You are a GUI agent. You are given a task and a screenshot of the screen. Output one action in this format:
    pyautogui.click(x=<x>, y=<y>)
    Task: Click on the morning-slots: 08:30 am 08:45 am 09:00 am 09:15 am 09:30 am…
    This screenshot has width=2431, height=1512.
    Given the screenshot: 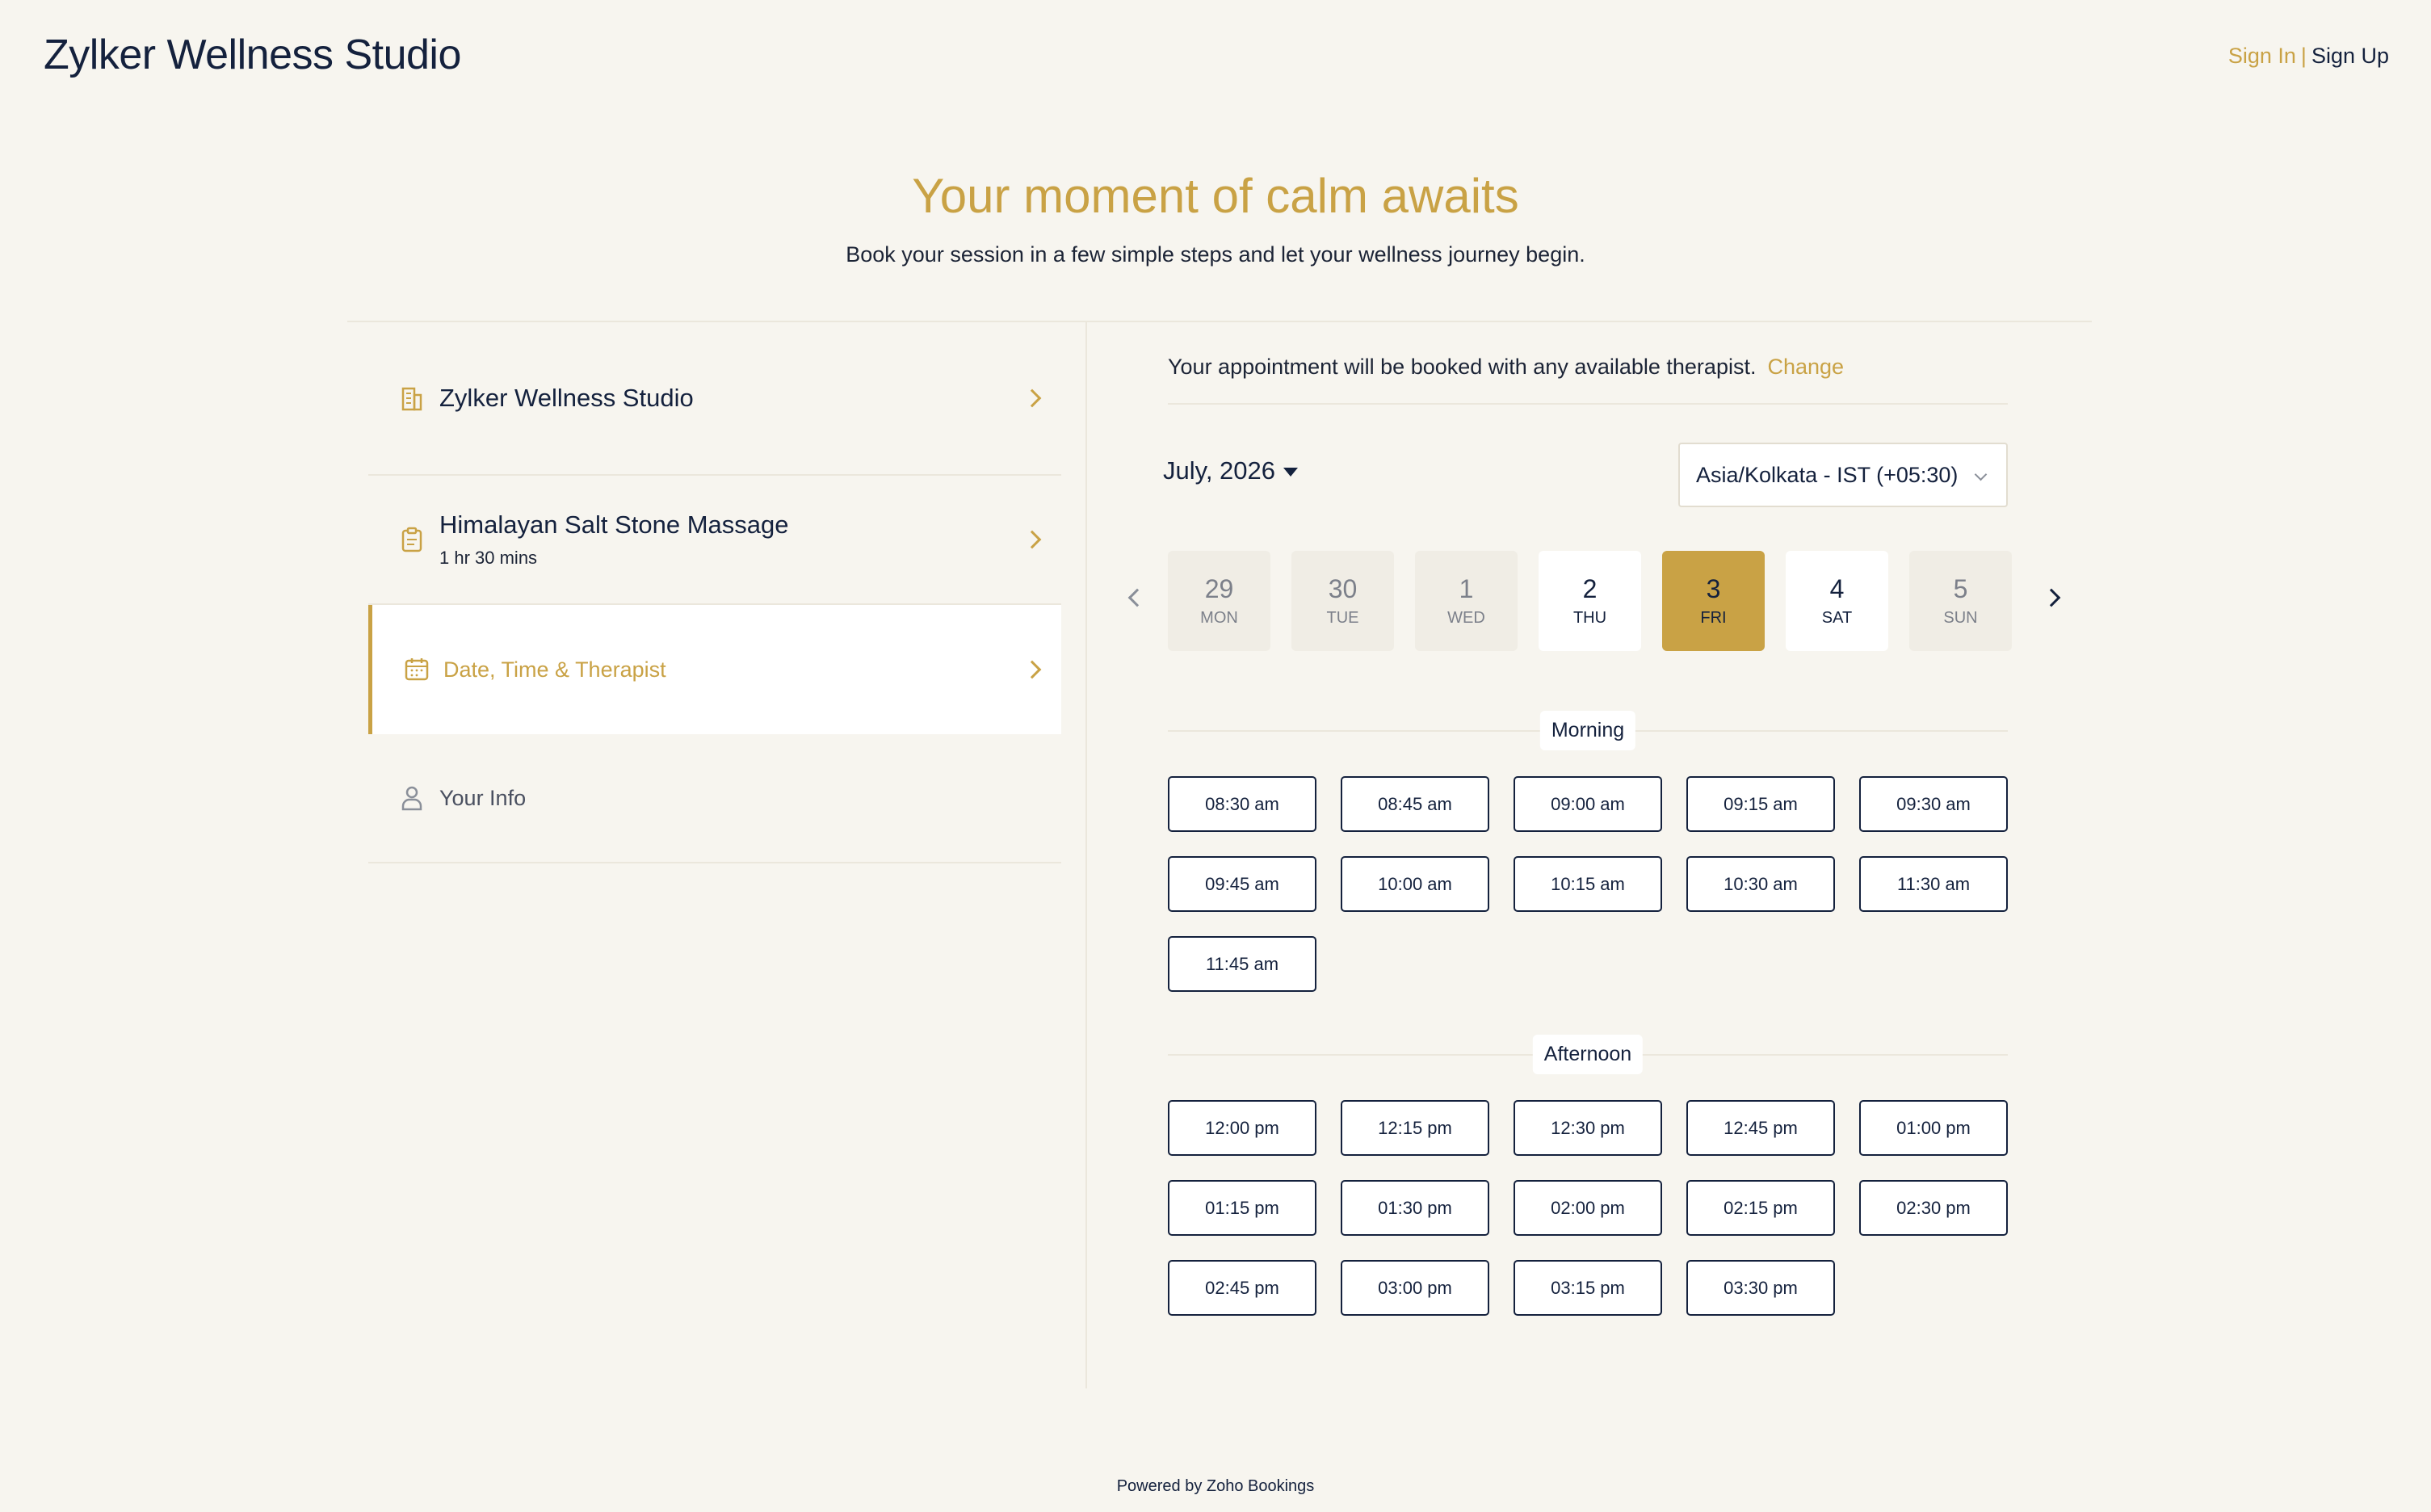 What is the action you would take?
    pyautogui.click(x=1588, y=884)
    